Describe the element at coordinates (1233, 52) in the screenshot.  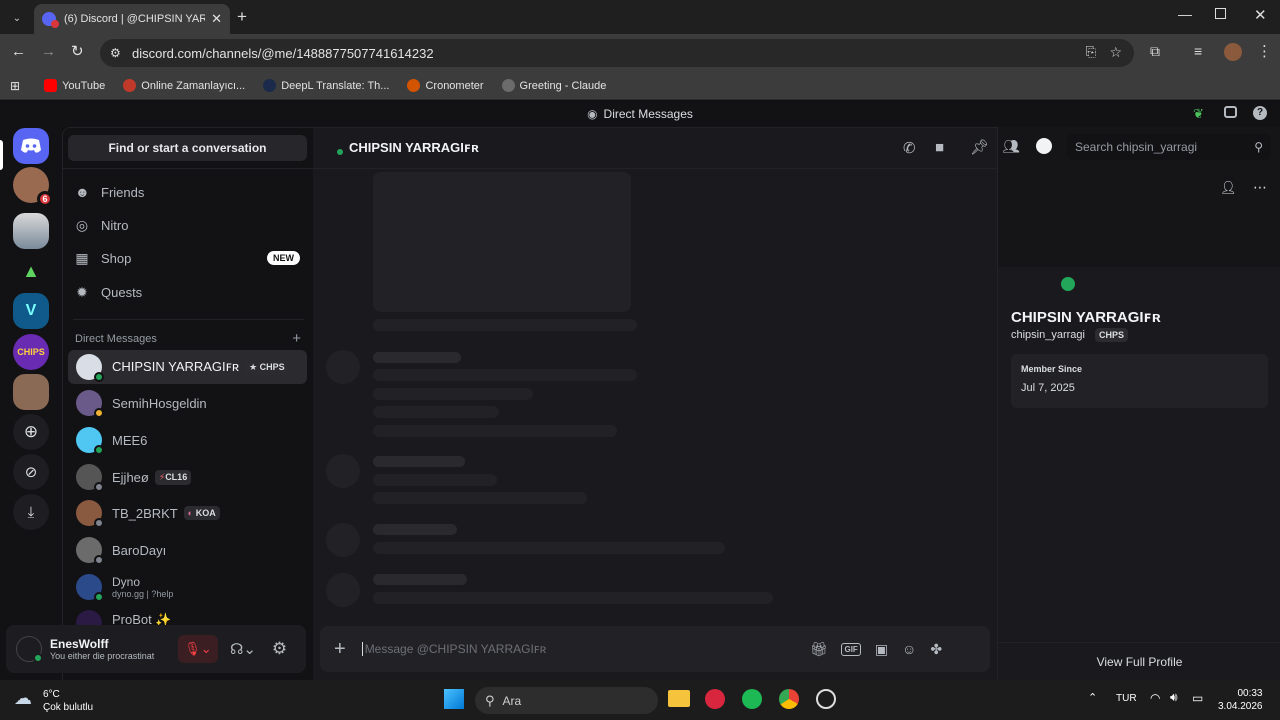
I see `profile-avatar` at that location.